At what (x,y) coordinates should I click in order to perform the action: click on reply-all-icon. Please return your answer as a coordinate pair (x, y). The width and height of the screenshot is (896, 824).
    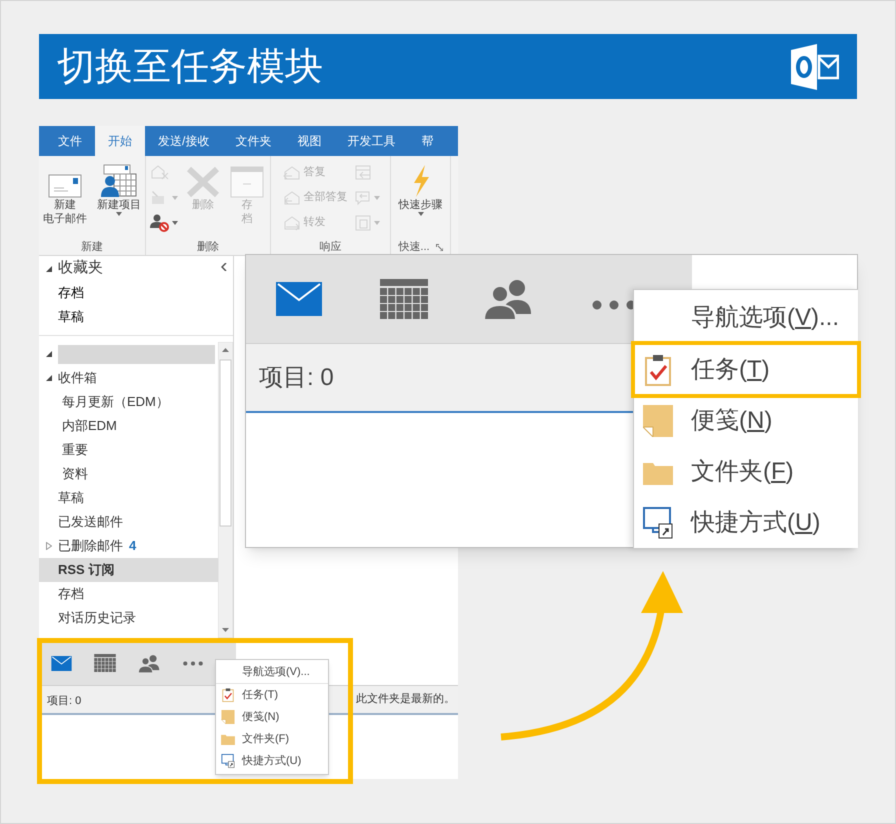
    Looking at the image, I should click on (292, 198).